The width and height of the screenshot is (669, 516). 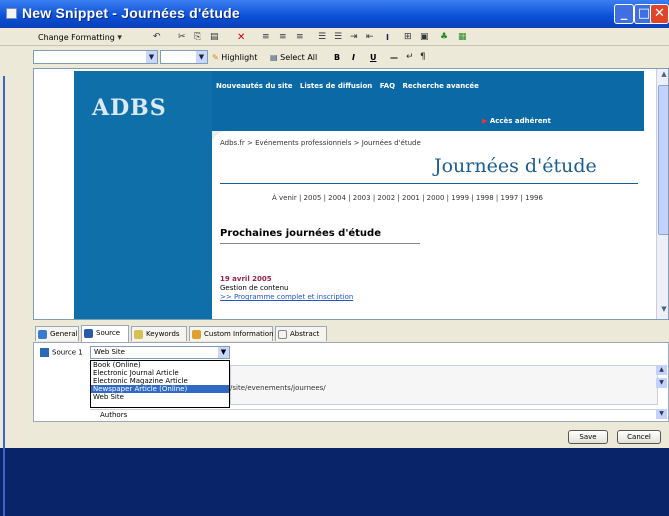 I want to click on window-icon, so click(x=11, y=13).